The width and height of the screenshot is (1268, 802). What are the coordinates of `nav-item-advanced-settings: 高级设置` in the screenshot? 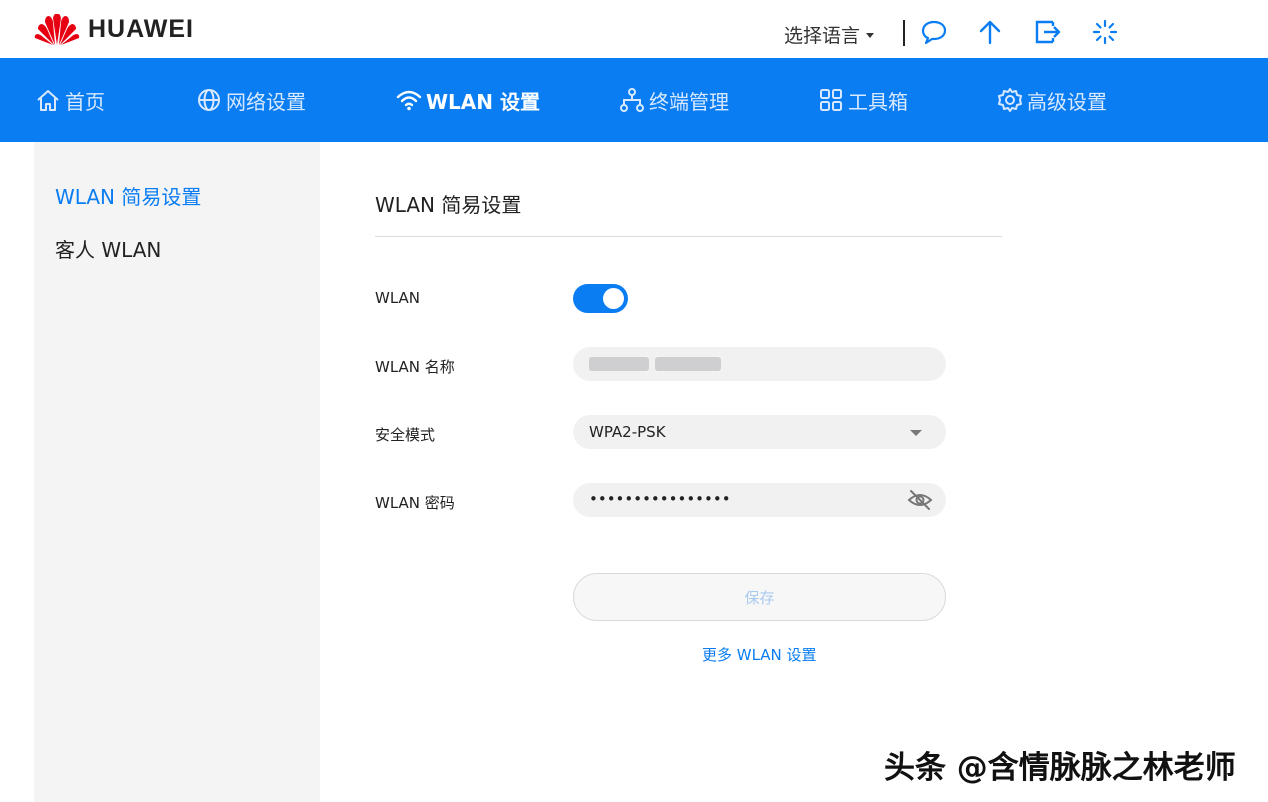 It's located at (1052, 100).